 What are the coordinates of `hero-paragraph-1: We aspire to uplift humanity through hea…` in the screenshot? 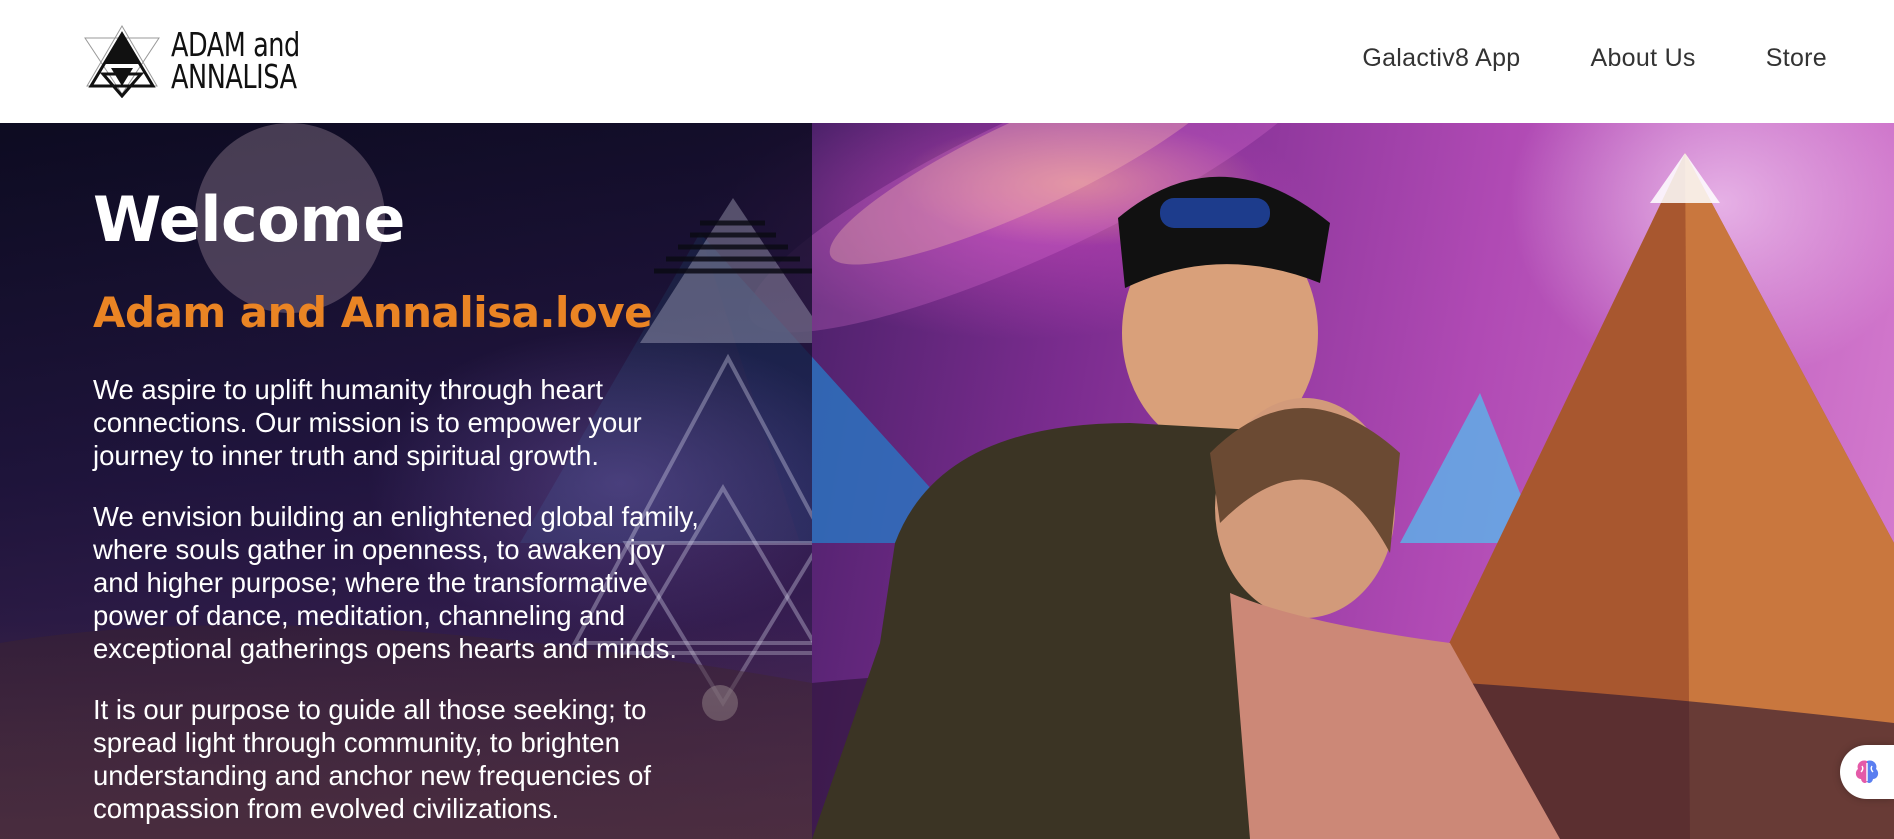 It's located at (367, 422).